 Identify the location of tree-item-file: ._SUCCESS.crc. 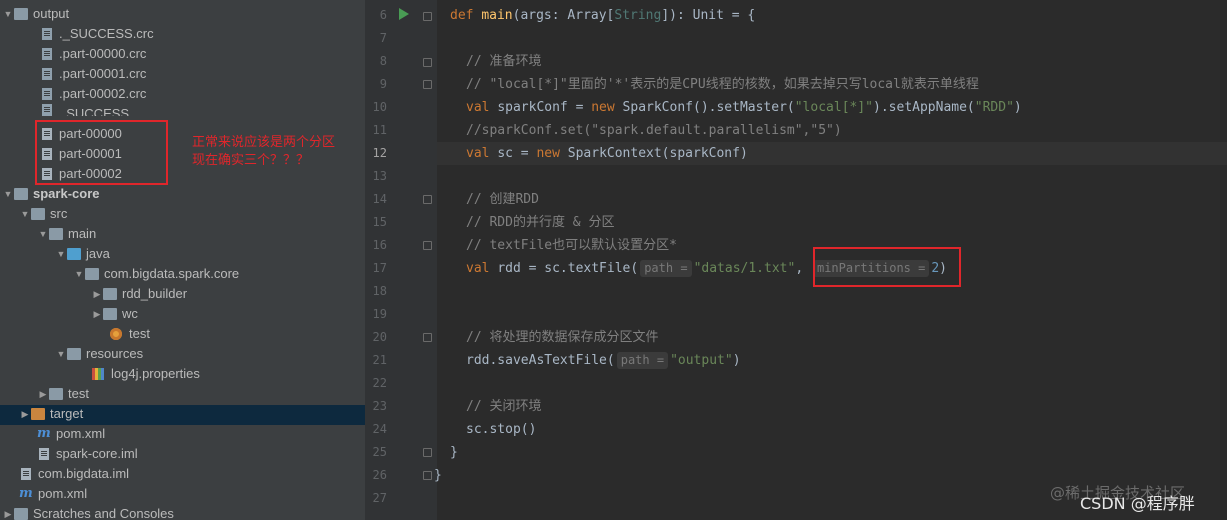
(97, 34).